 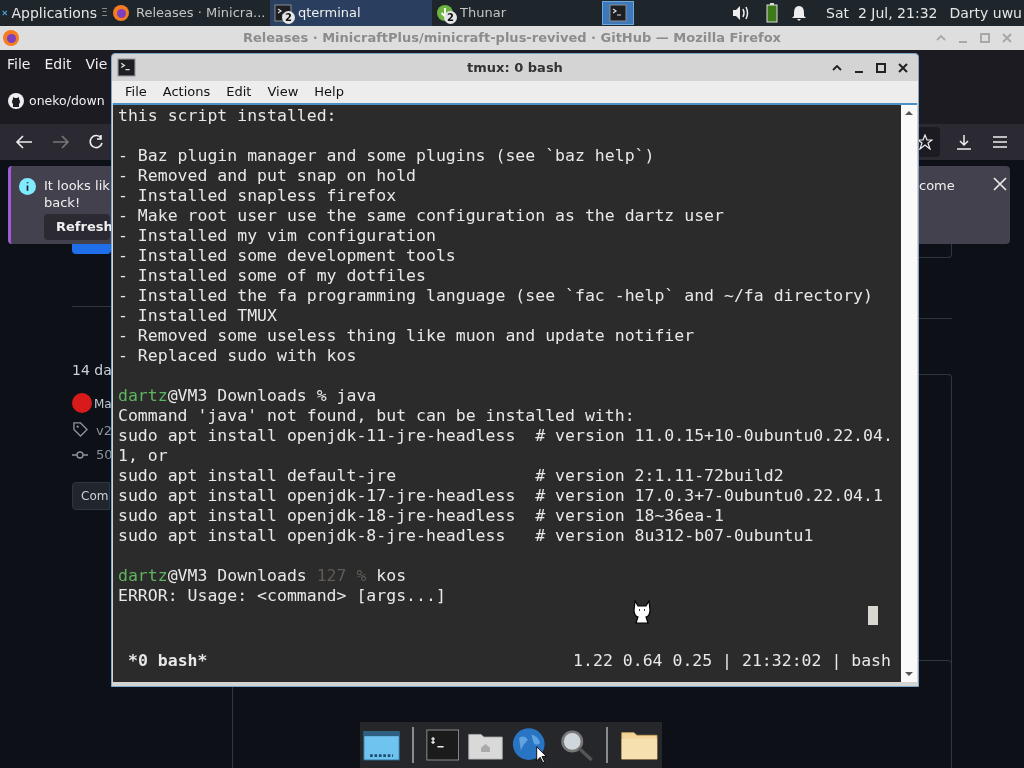 I want to click on info-icon, so click(x=27, y=186).